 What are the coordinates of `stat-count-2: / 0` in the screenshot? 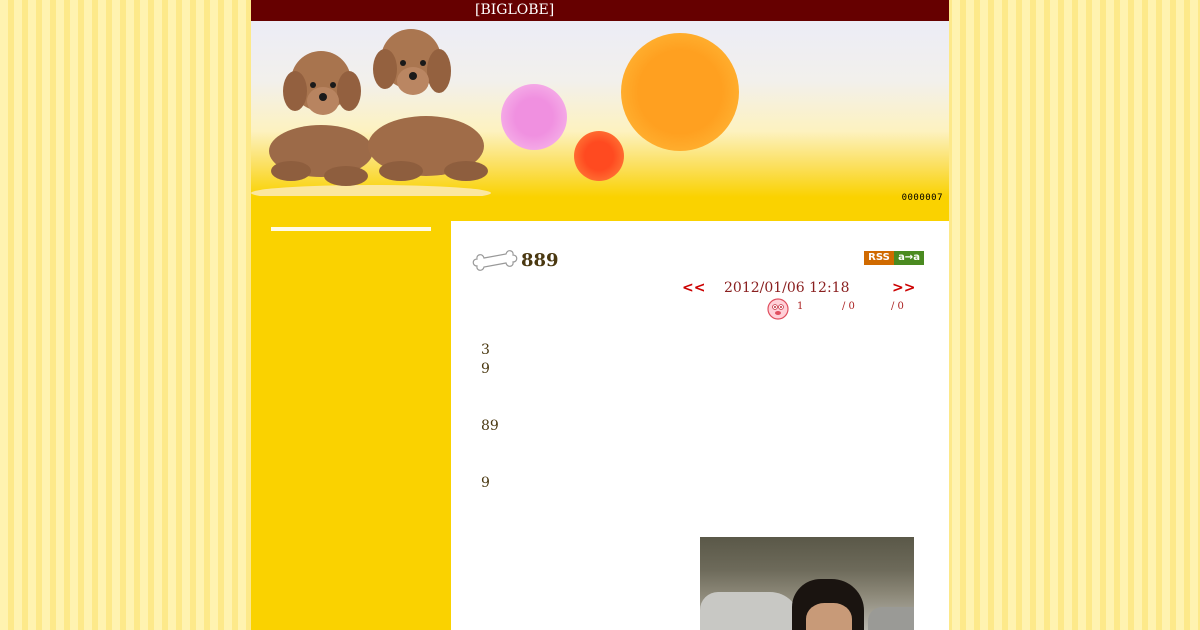 It's located at (848, 306).